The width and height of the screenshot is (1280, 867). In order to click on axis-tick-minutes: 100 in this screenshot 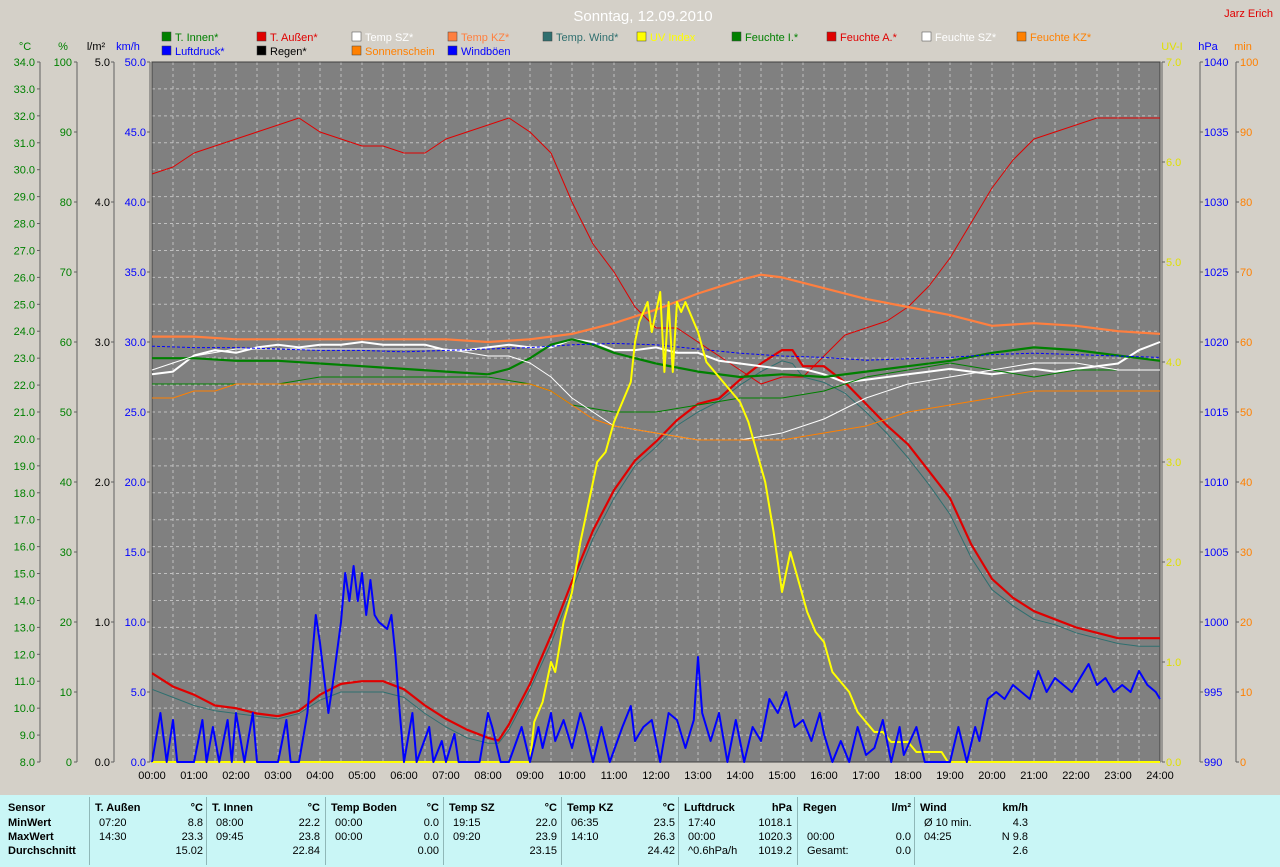, I will do `click(1249, 63)`.